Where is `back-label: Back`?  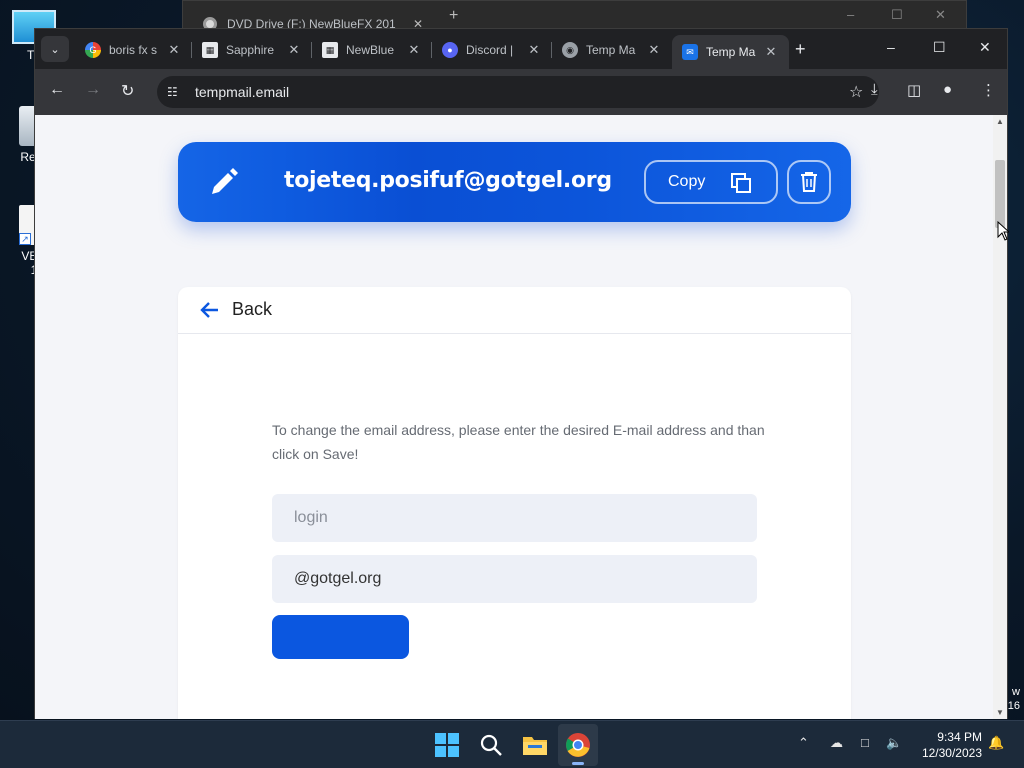 back-label: Back is located at coordinates (252, 309).